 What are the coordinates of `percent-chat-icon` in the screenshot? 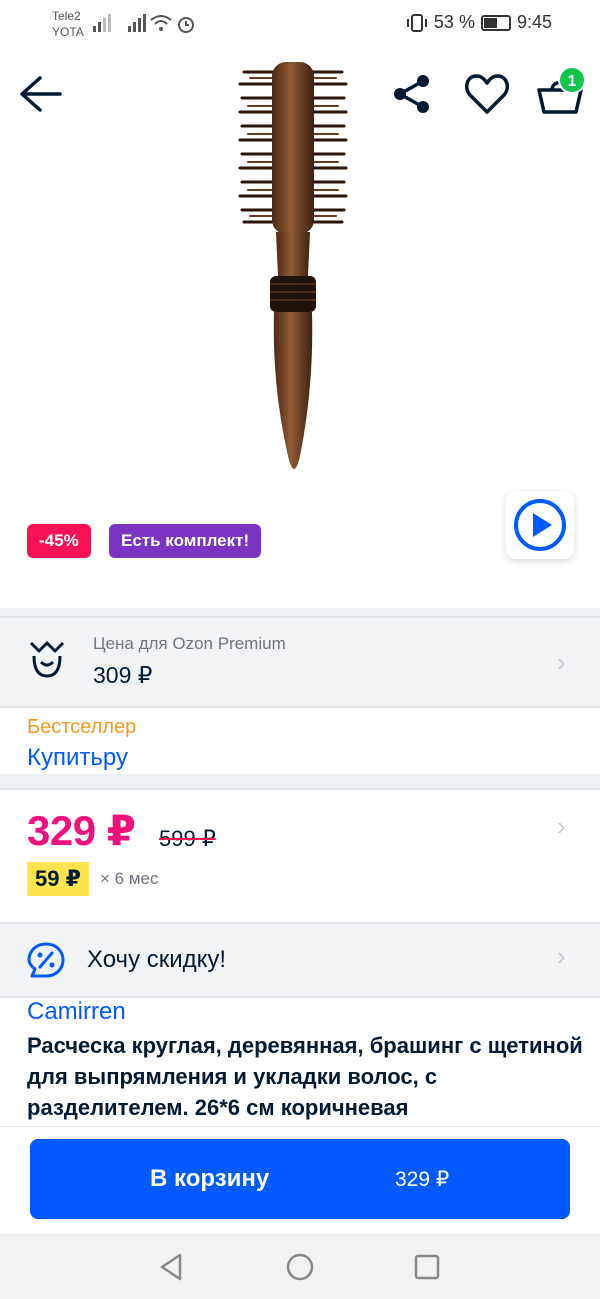 It's located at (46, 960).